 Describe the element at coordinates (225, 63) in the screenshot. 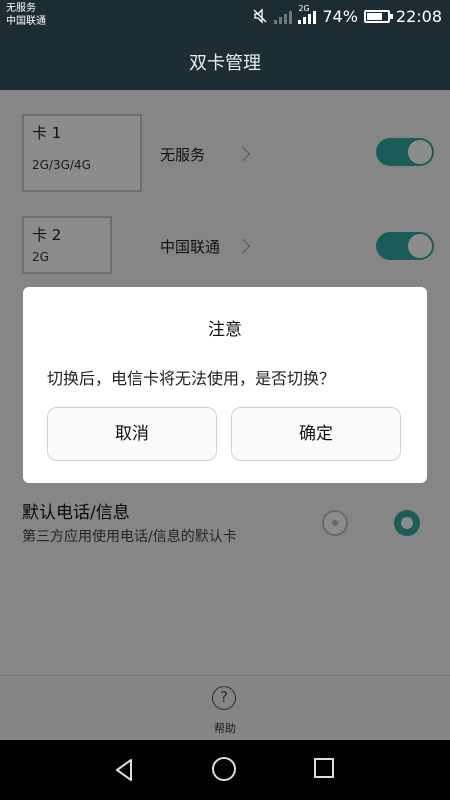

I see `page-title: 双卡管理` at that location.